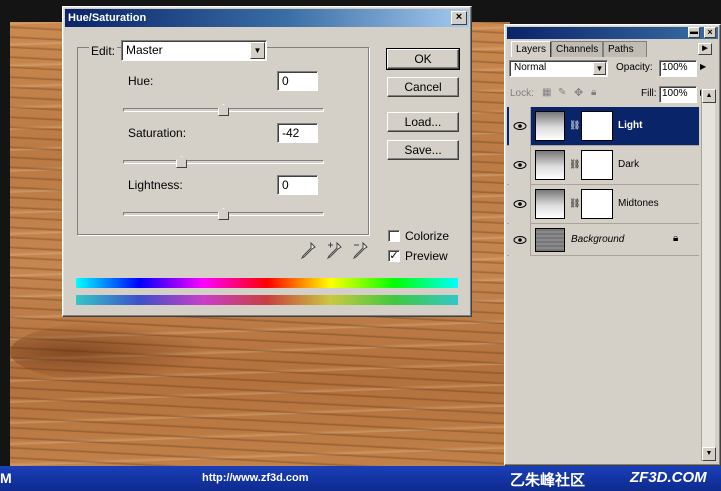 Image resolution: width=721 pixels, height=491 pixels. I want to click on scroll-down-icon: ▼, so click(709, 454).